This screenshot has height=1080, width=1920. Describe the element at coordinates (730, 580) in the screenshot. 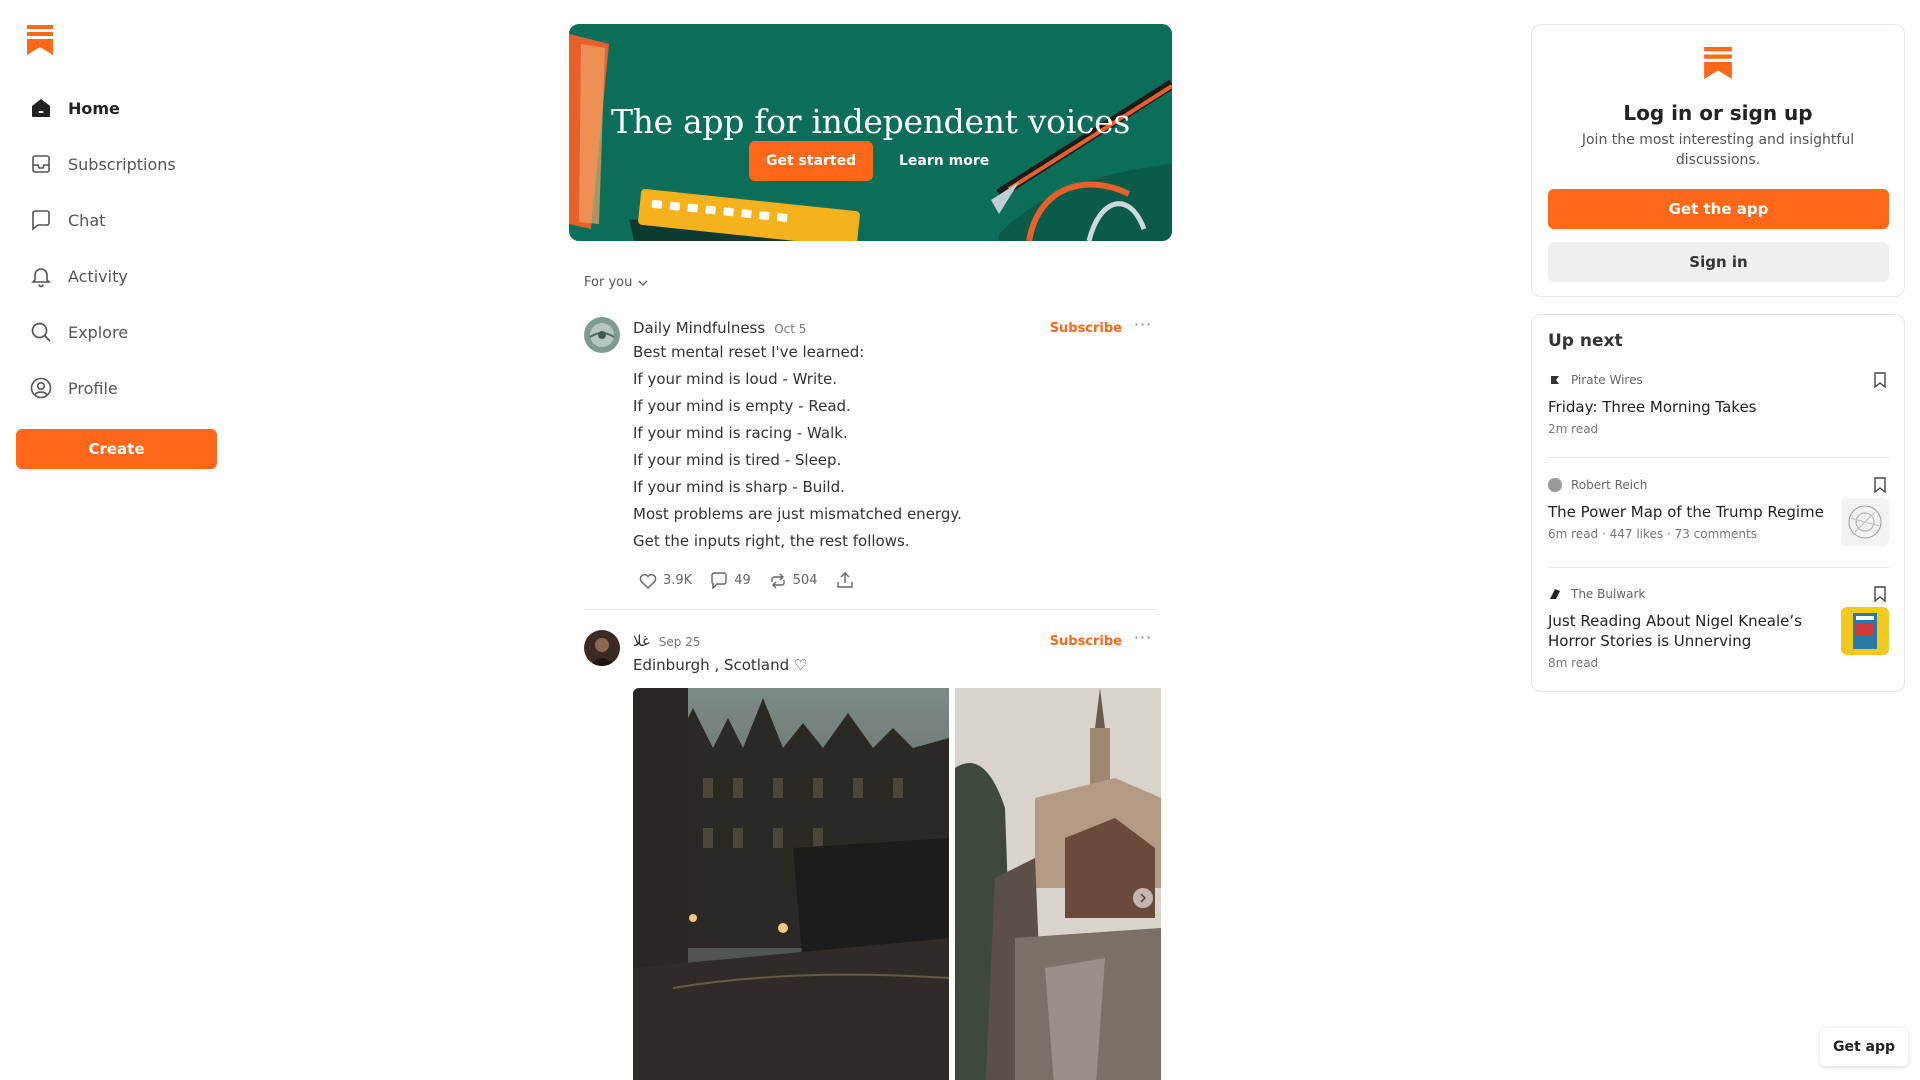

I see `comment-button: 49` at that location.